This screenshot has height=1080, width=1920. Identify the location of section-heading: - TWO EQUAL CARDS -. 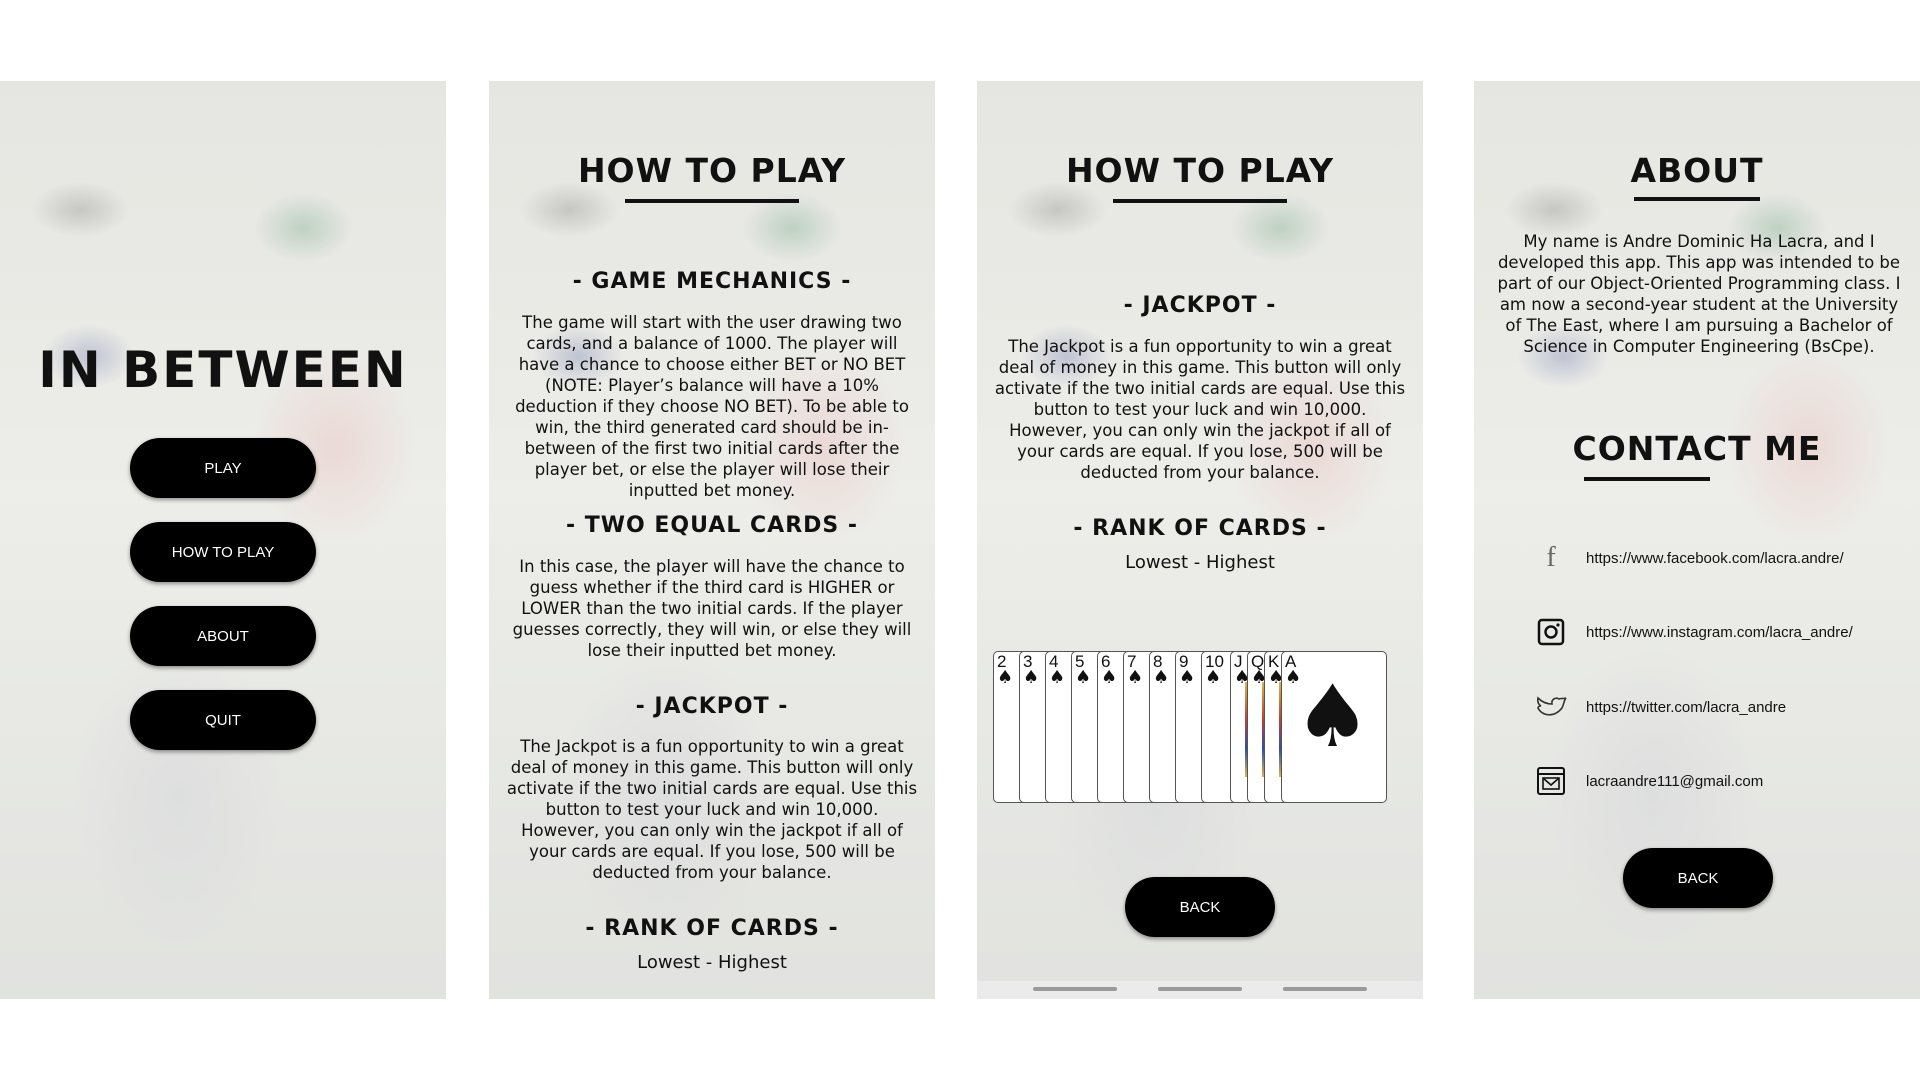
(712, 525).